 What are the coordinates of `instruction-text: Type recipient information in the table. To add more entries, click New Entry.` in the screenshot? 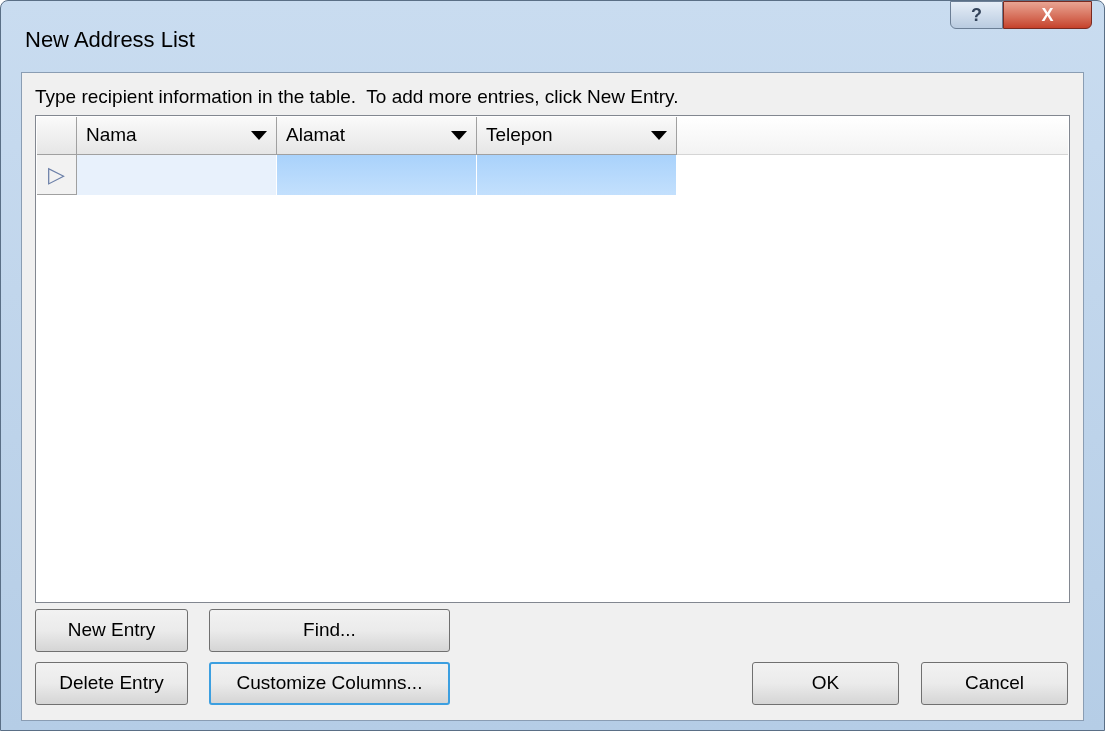 It's located at (357, 97).